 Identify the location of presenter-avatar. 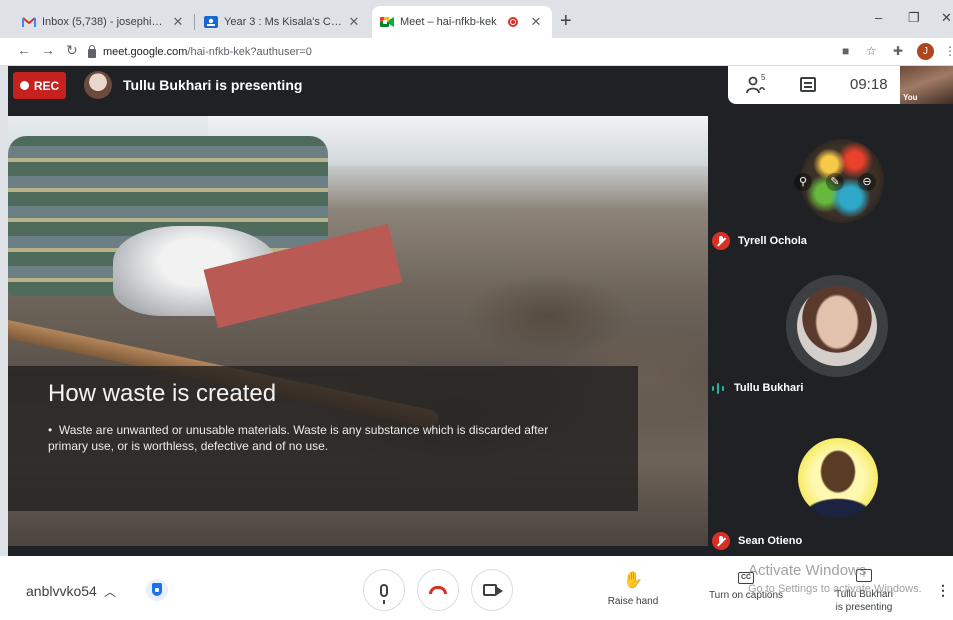
(98, 85).